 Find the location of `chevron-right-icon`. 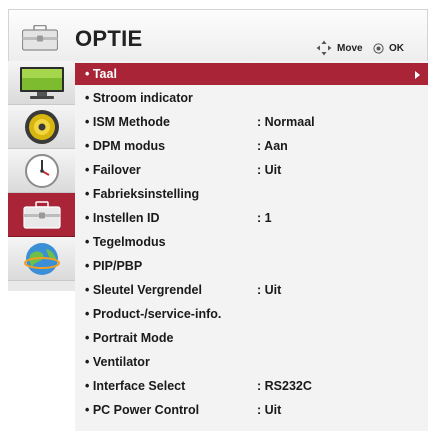

chevron-right-icon is located at coordinates (417, 75).